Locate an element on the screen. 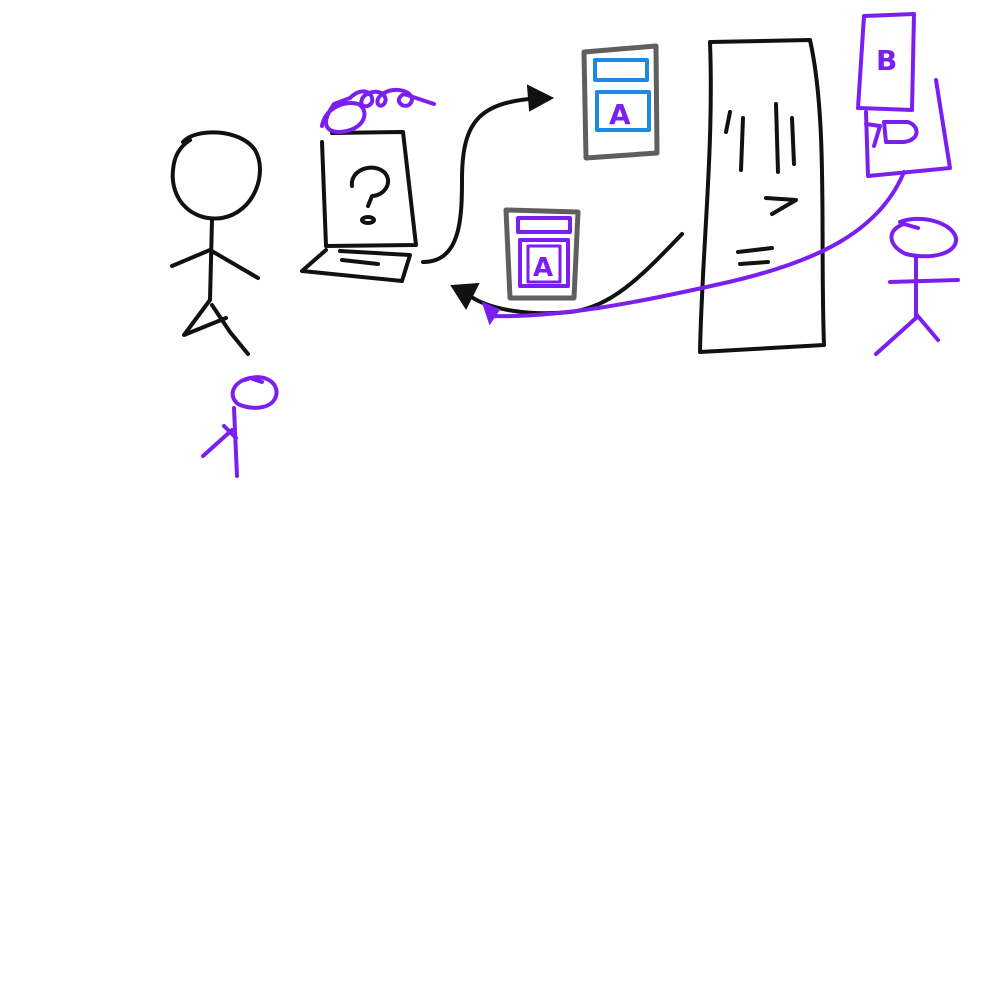  request-arrow-icon is located at coordinates (488, 174).